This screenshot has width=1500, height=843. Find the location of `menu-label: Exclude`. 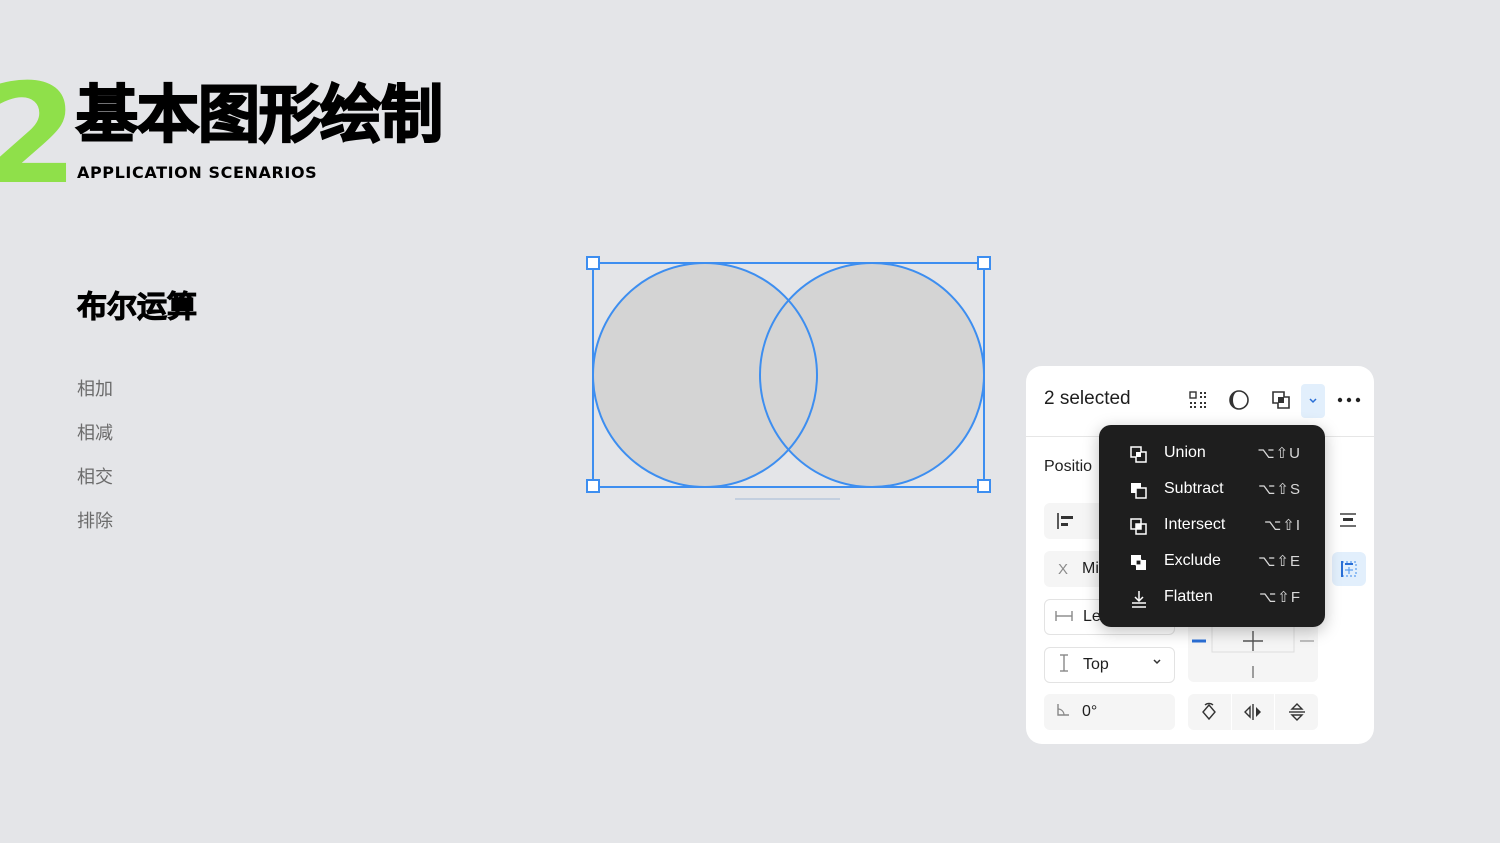

menu-label: Exclude is located at coordinates (1192, 560).